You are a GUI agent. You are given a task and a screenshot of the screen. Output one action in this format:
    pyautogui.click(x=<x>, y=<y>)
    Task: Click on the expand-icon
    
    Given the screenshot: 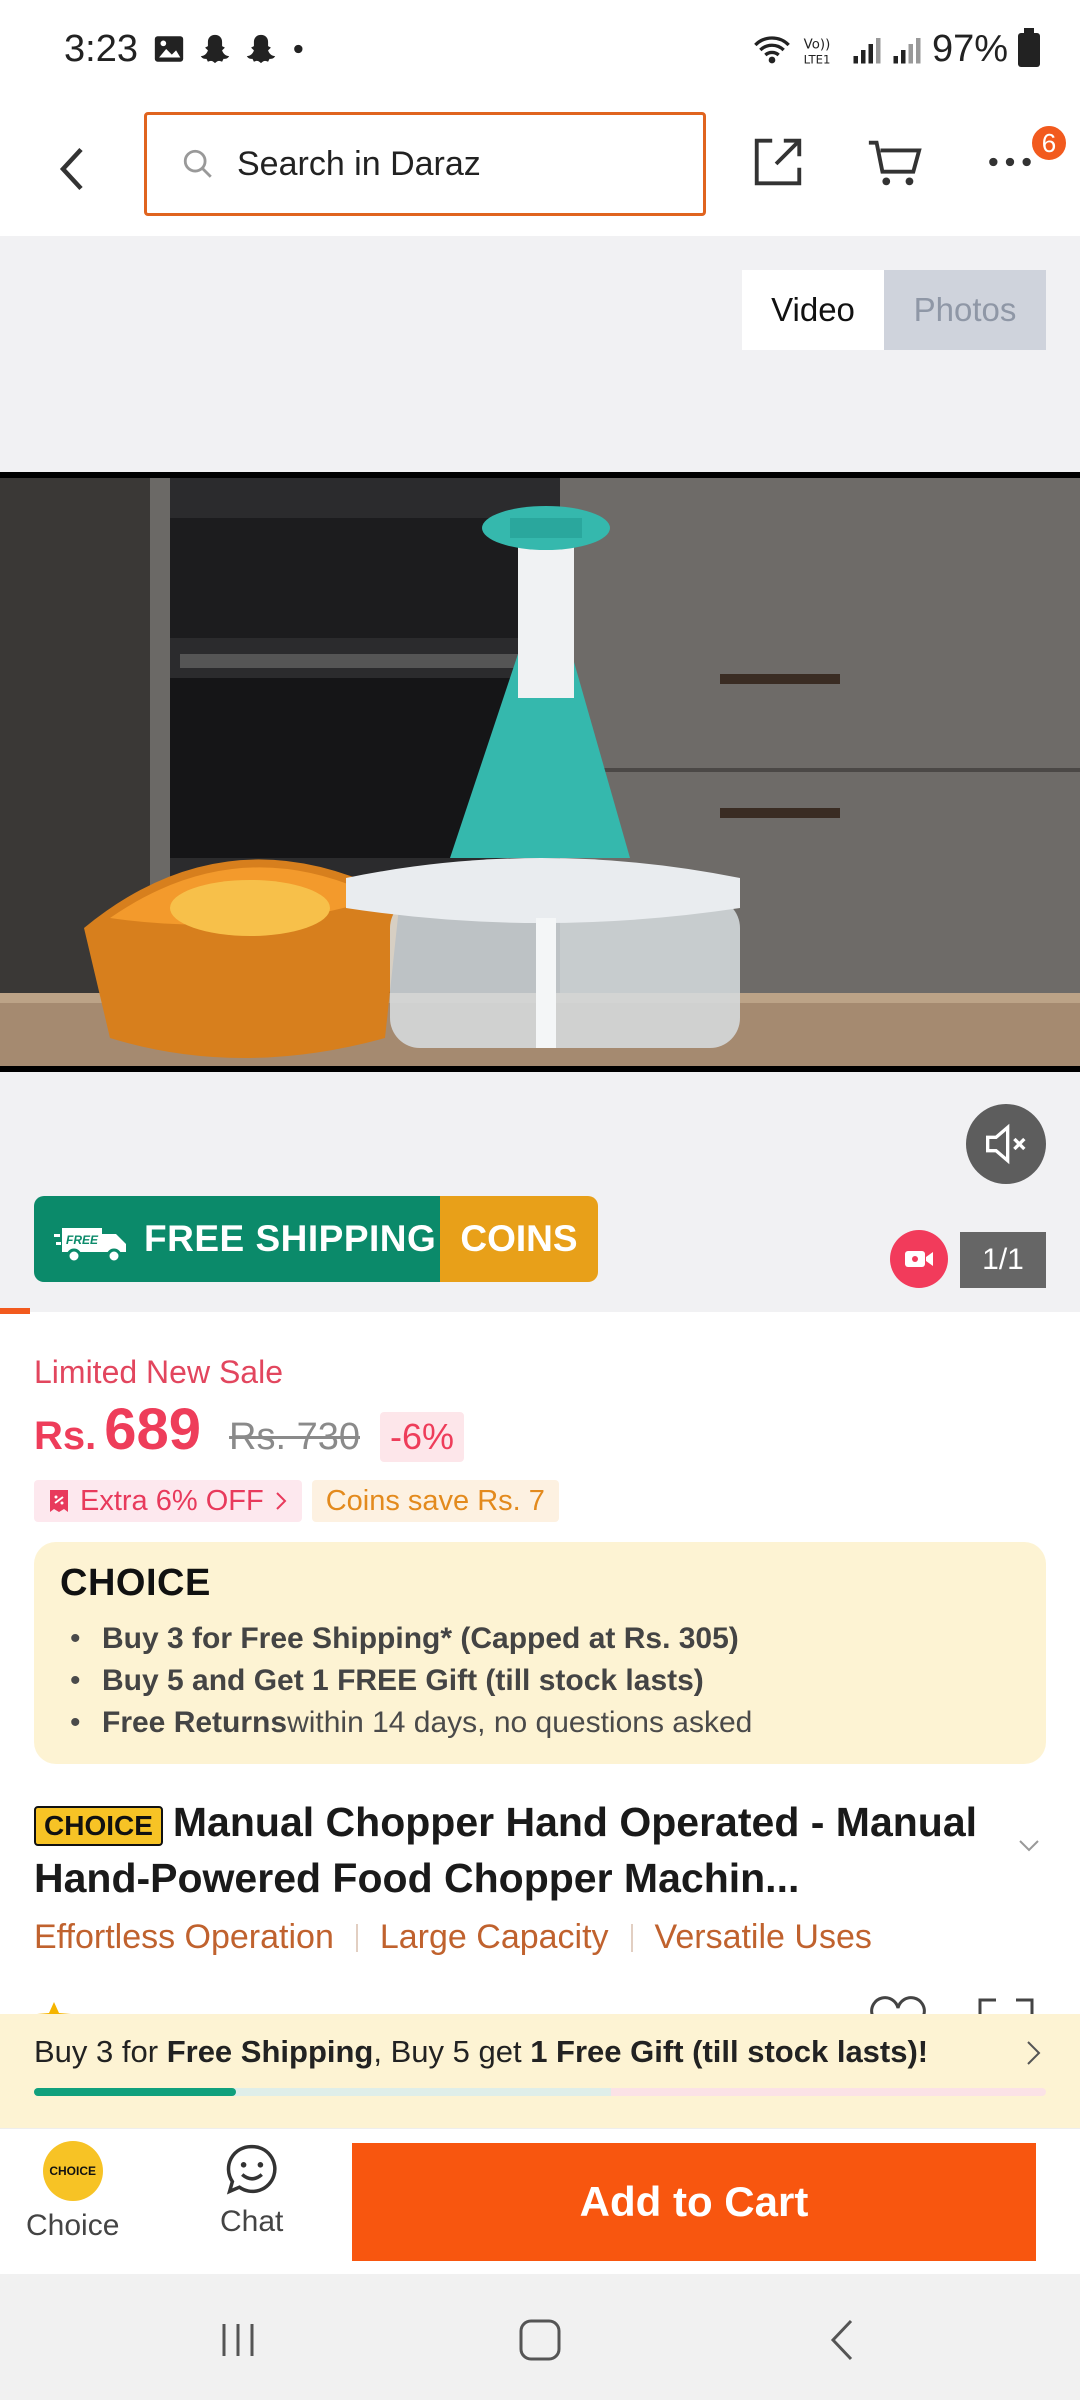 What is the action you would take?
    pyautogui.click(x=1006, y=2005)
    